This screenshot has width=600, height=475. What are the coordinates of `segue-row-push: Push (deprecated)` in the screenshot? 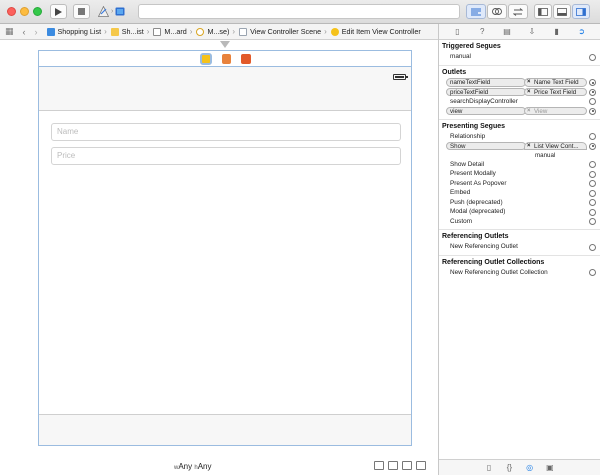 It's located at (519, 203).